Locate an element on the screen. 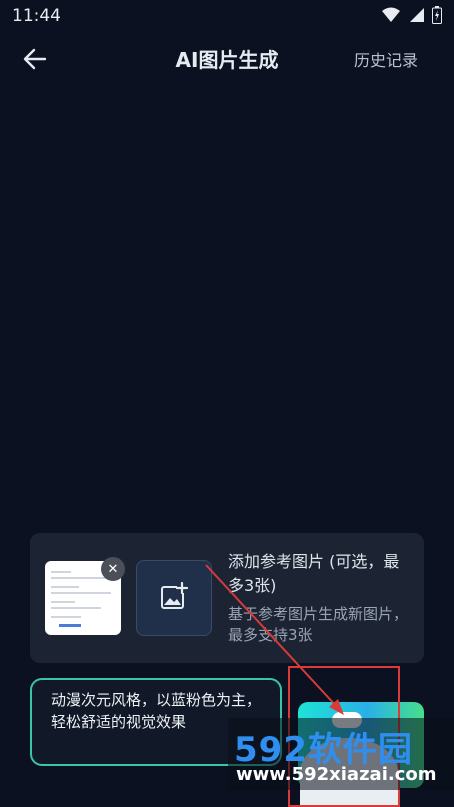 This screenshot has width=454, height=807. wifi-icon is located at coordinates (391, 14).